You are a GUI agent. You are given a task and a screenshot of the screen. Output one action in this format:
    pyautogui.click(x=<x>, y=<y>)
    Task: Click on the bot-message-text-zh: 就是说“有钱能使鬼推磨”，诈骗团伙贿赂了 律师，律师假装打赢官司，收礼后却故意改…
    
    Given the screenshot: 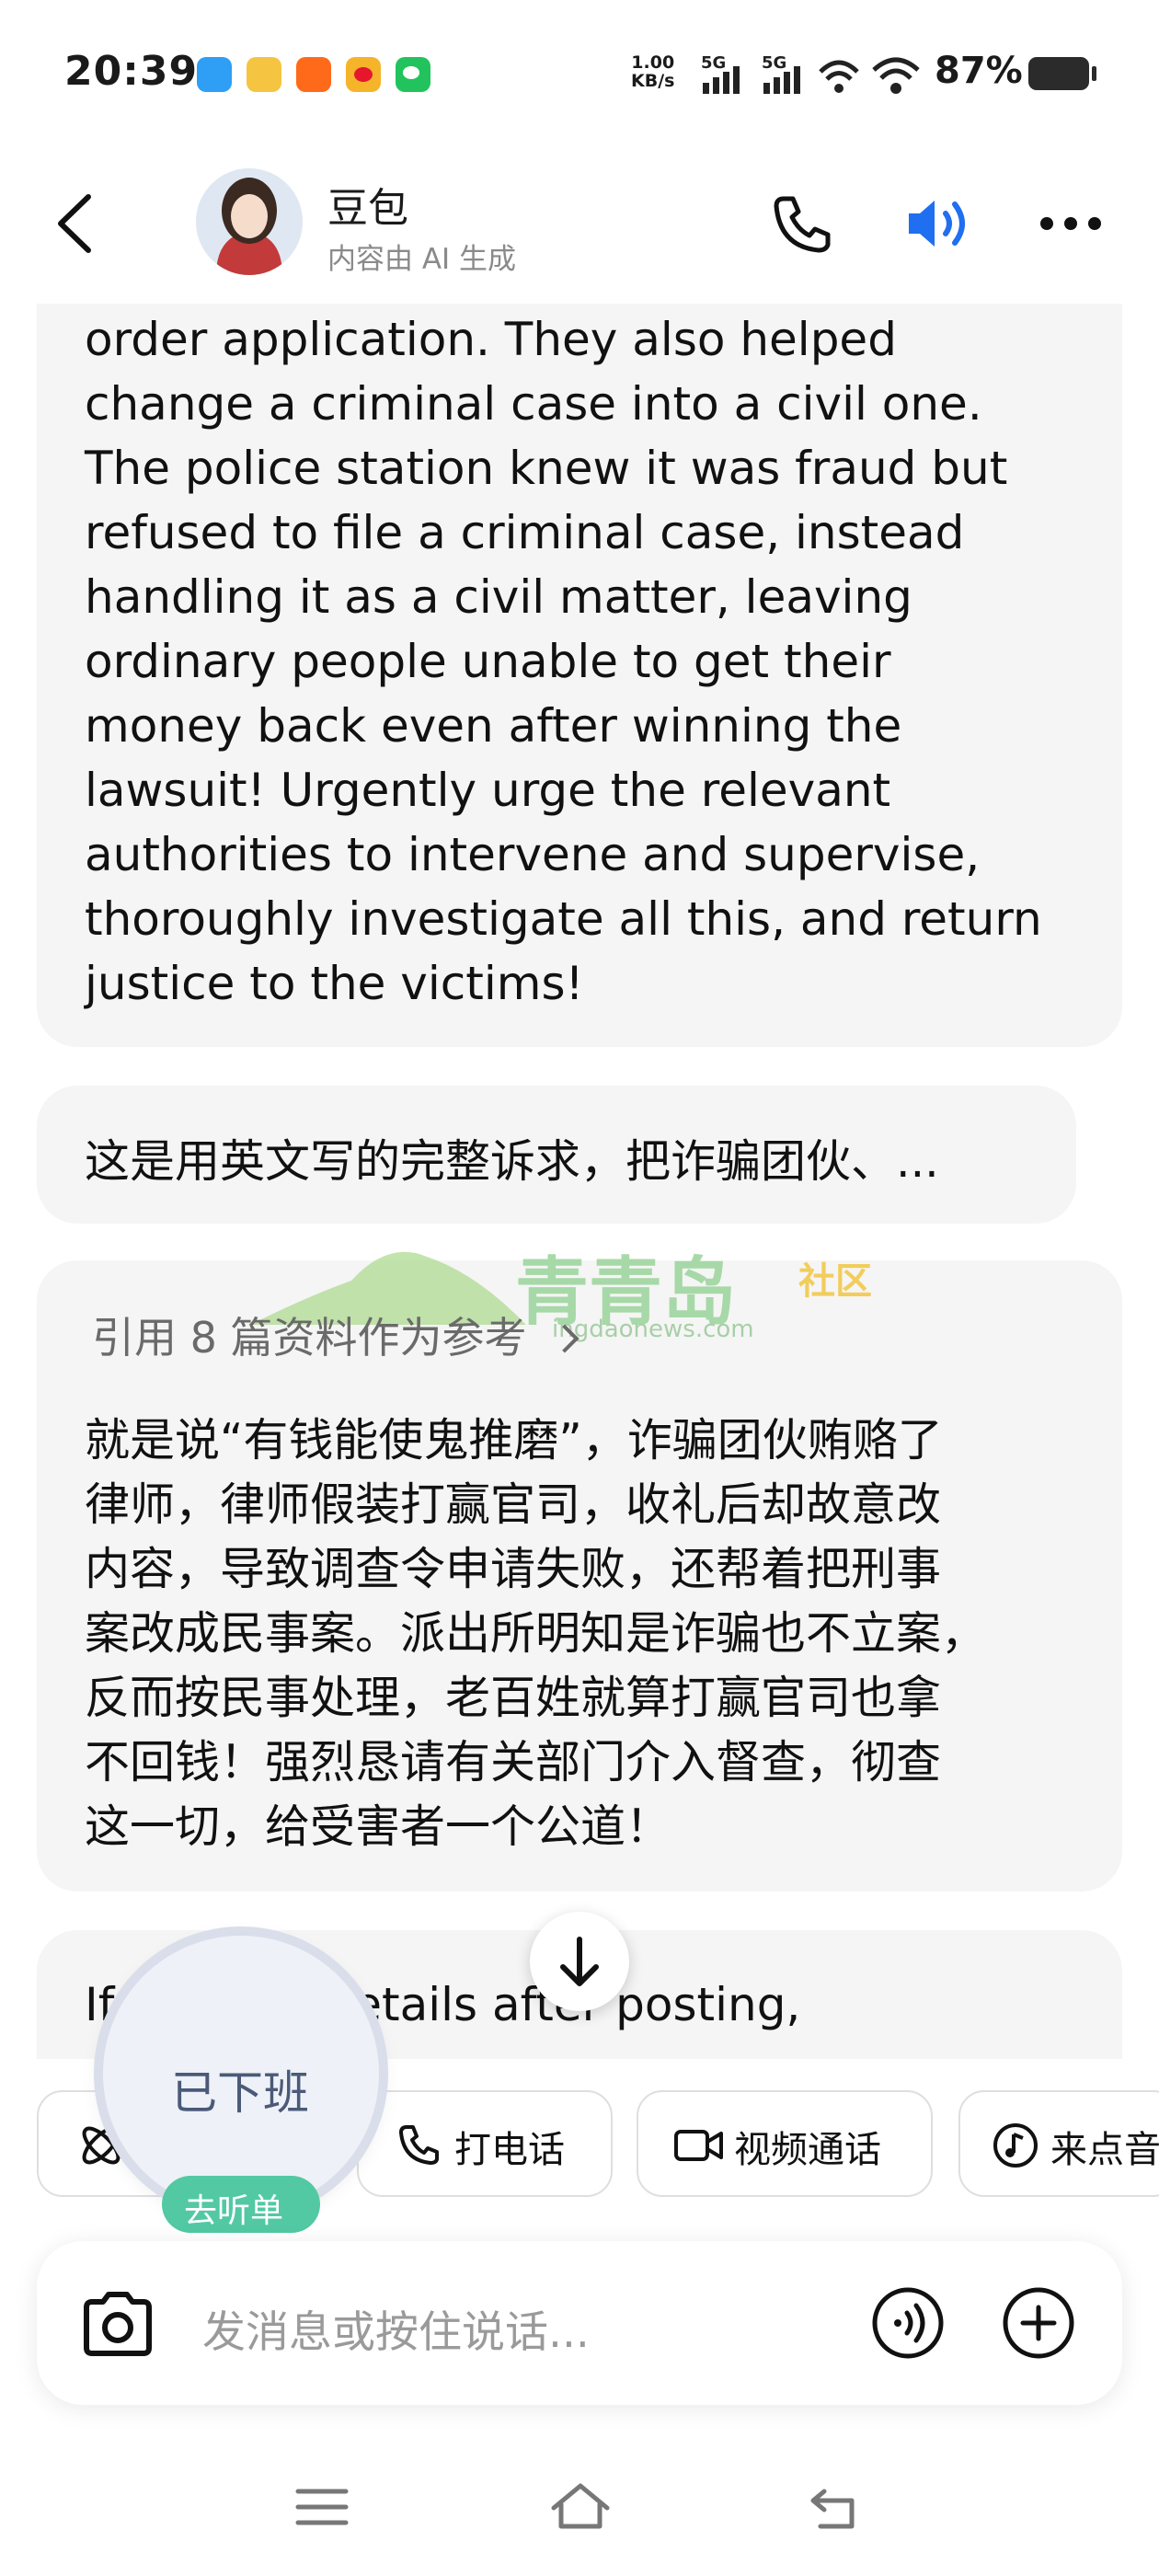 What is the action you would take?
    pyautogui.click(x=536, y=1633)
    